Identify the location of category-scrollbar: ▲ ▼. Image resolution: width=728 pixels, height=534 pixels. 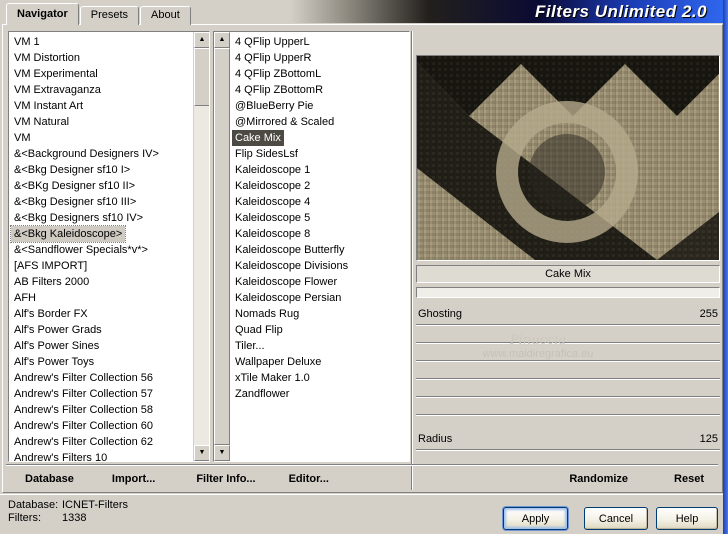
(201, 246).